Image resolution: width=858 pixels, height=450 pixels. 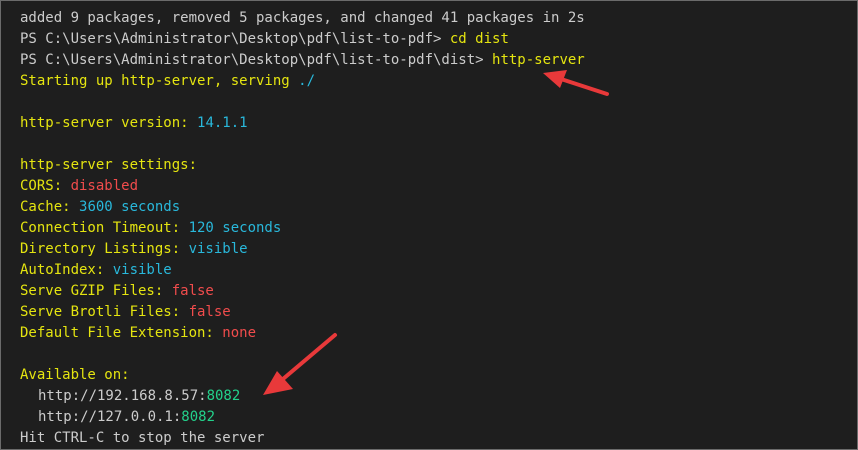 I want to click on starting-line: Starting up http-server, serving ./, so click(x=438, y=81).